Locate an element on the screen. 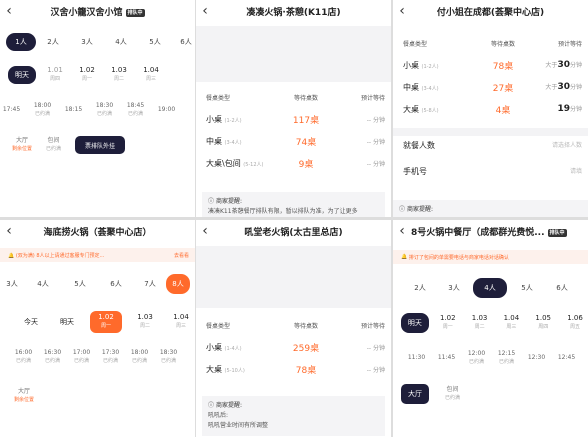 The width and height of the screenshot is (588, 437). time-2: 18:15 is located at coordinates (73, 110).